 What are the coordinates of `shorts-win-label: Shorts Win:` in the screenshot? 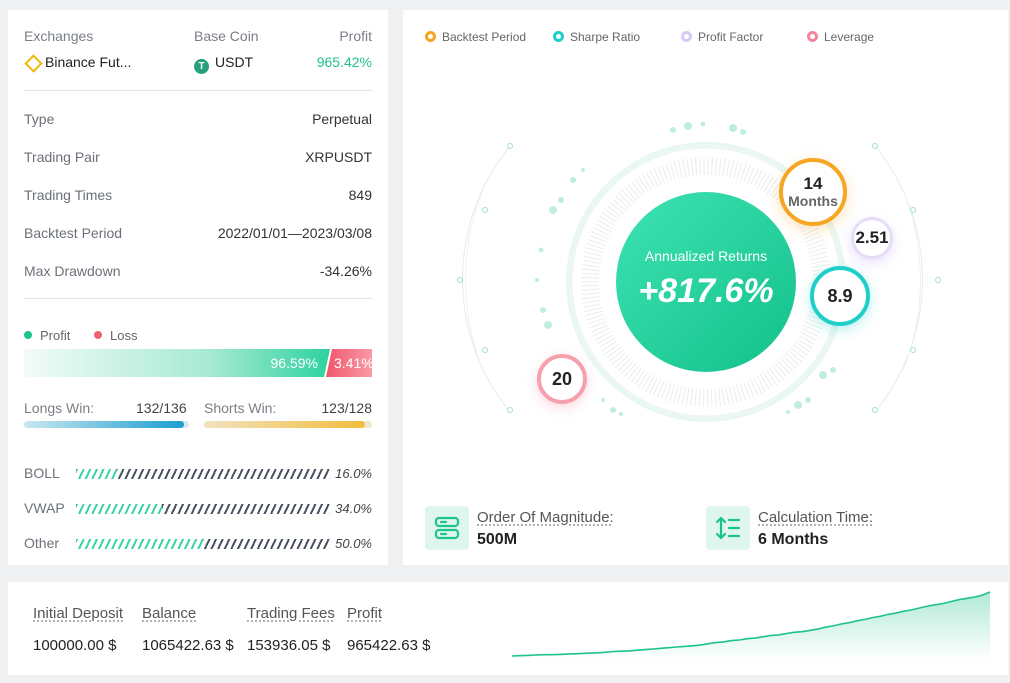 It's located at (240, 408).